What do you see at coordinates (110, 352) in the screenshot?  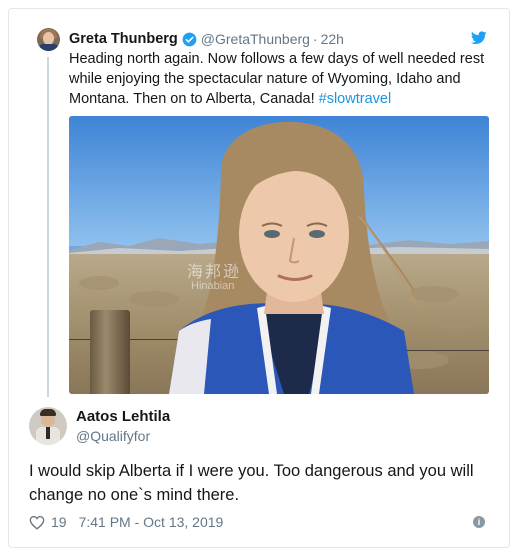 I see `fence-post` at bounding box center [110, 352].